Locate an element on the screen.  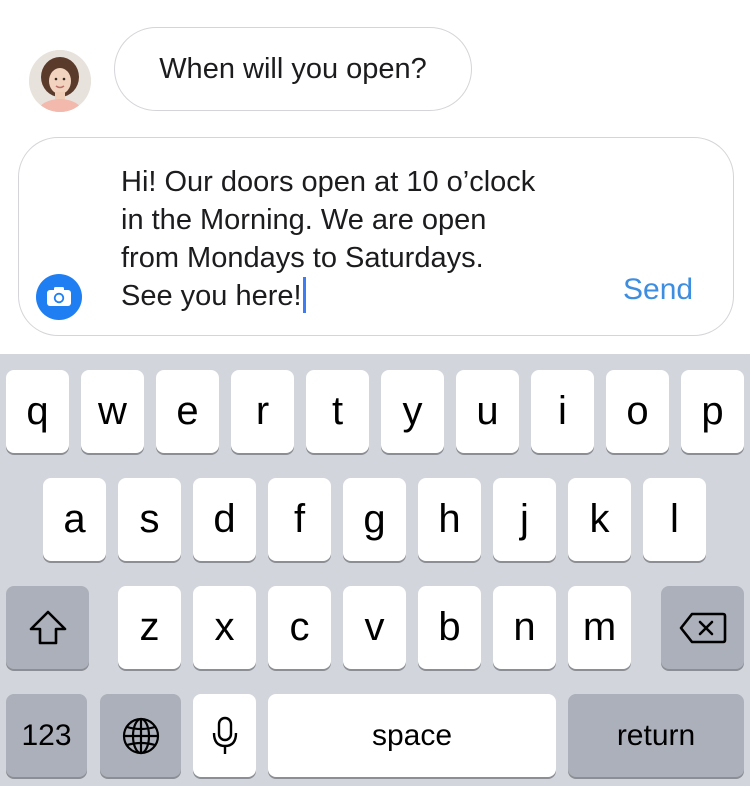
key-z: z is located at coordinates (149, 627).